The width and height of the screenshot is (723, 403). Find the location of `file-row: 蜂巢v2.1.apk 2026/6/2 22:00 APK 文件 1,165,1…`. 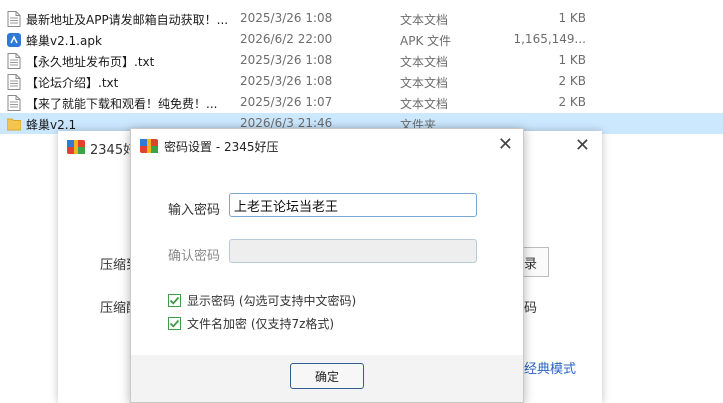

file-row: 蜂巢v2.1.apk 2026/6/2 22:00 APK 文件 1,165,1… is located at coordinates (361, 39).